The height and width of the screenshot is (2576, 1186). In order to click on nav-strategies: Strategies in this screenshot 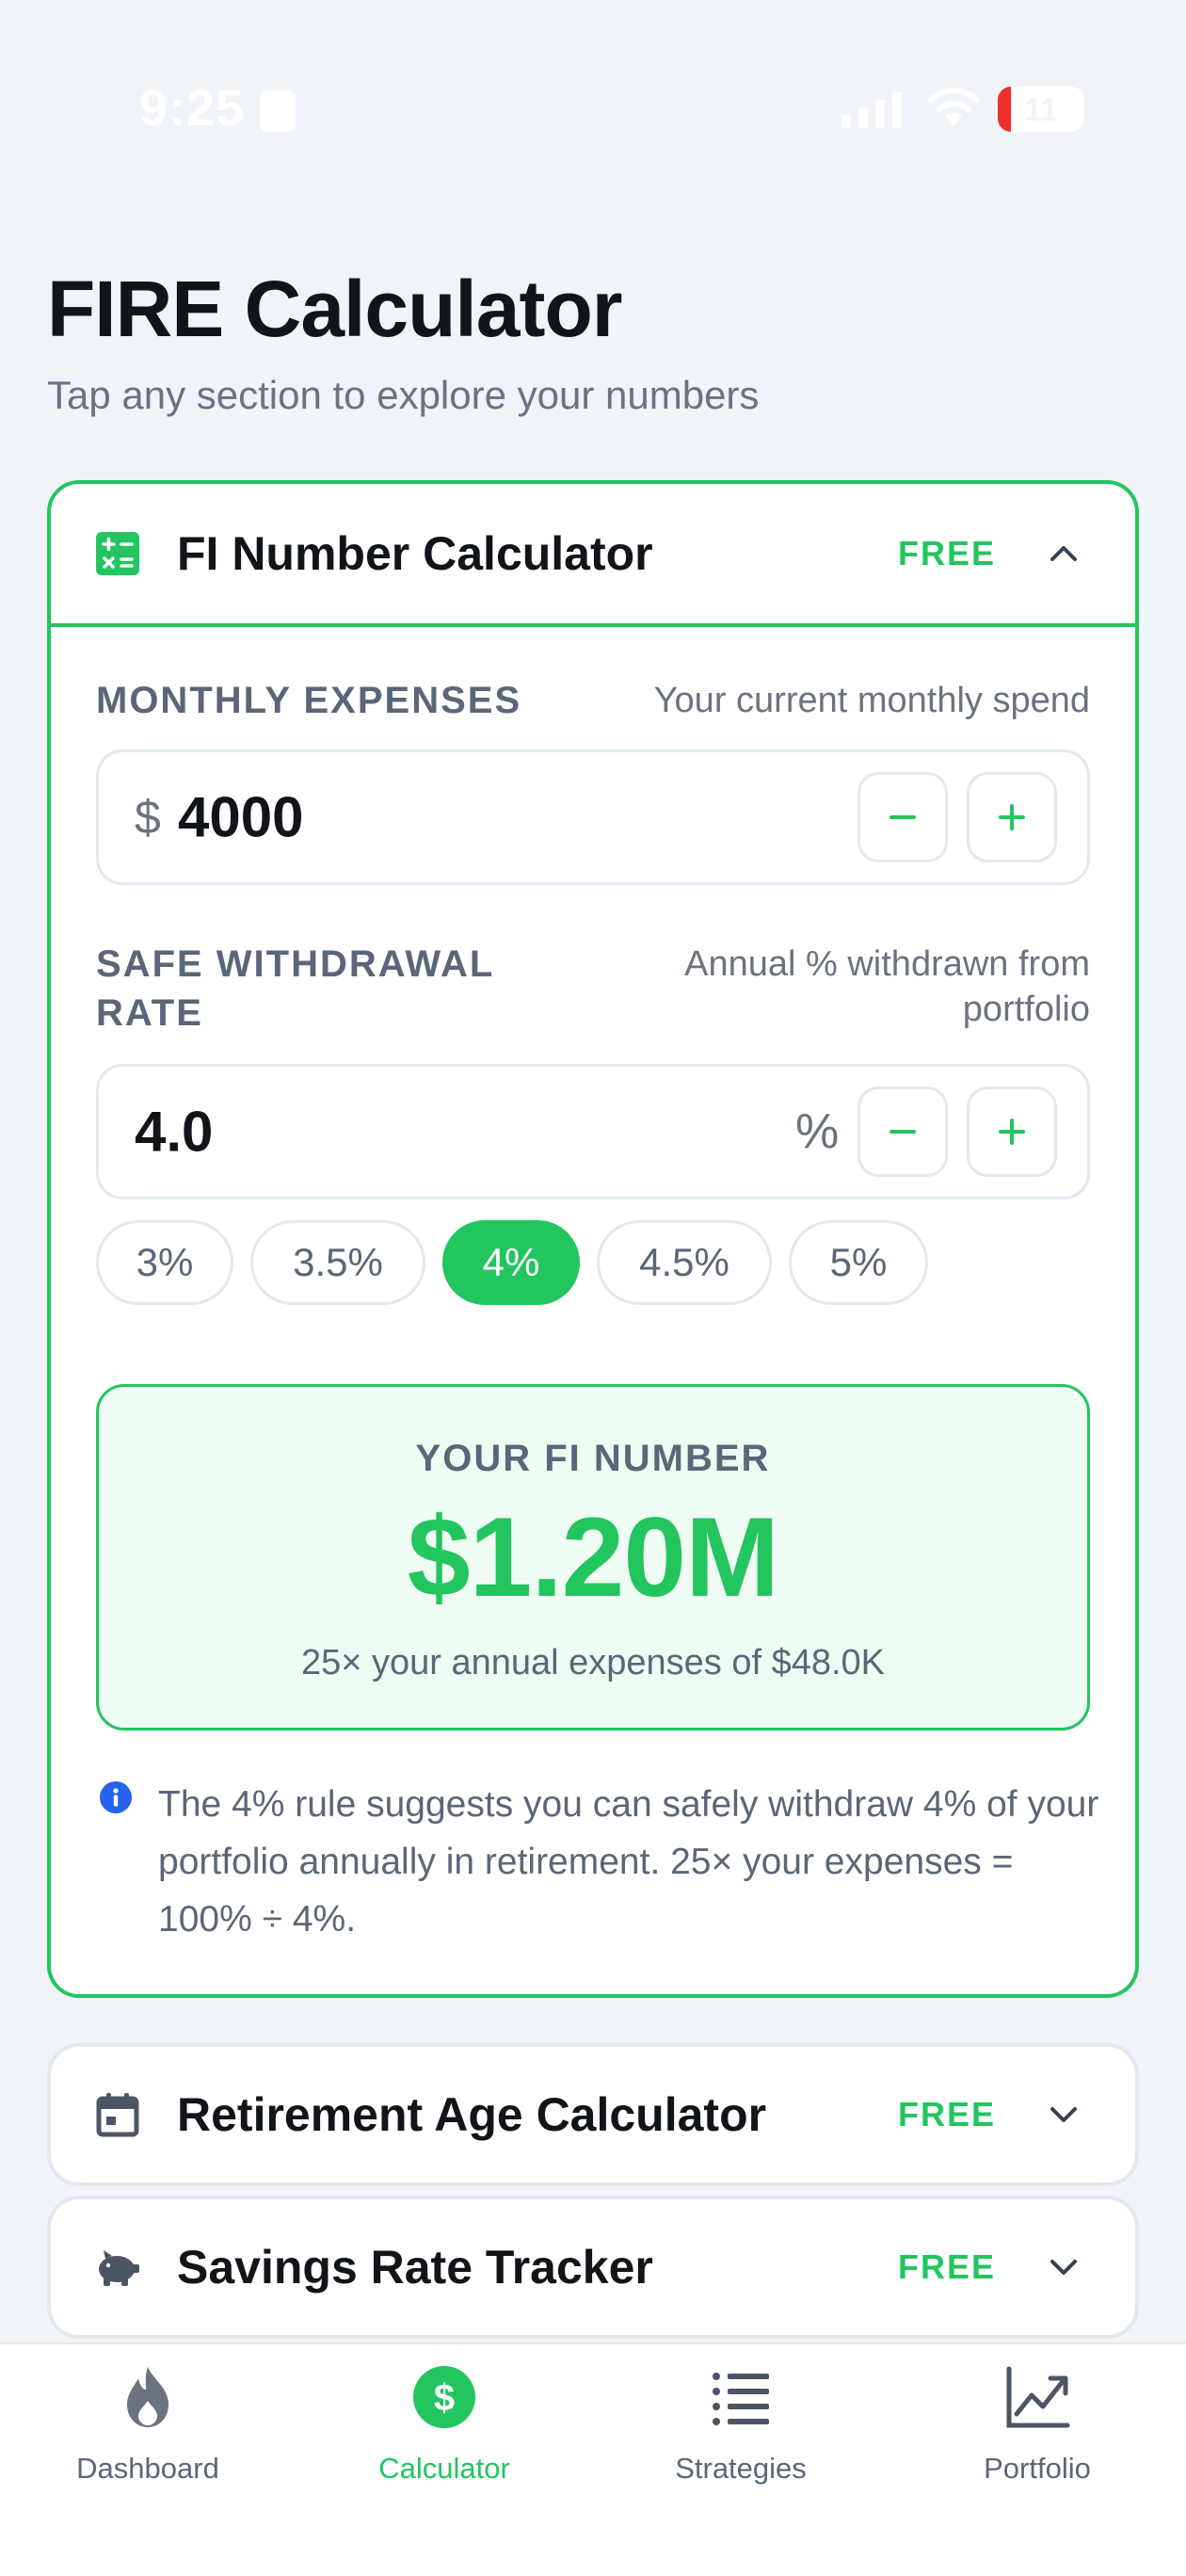, I will do `click(741, 2433)`.